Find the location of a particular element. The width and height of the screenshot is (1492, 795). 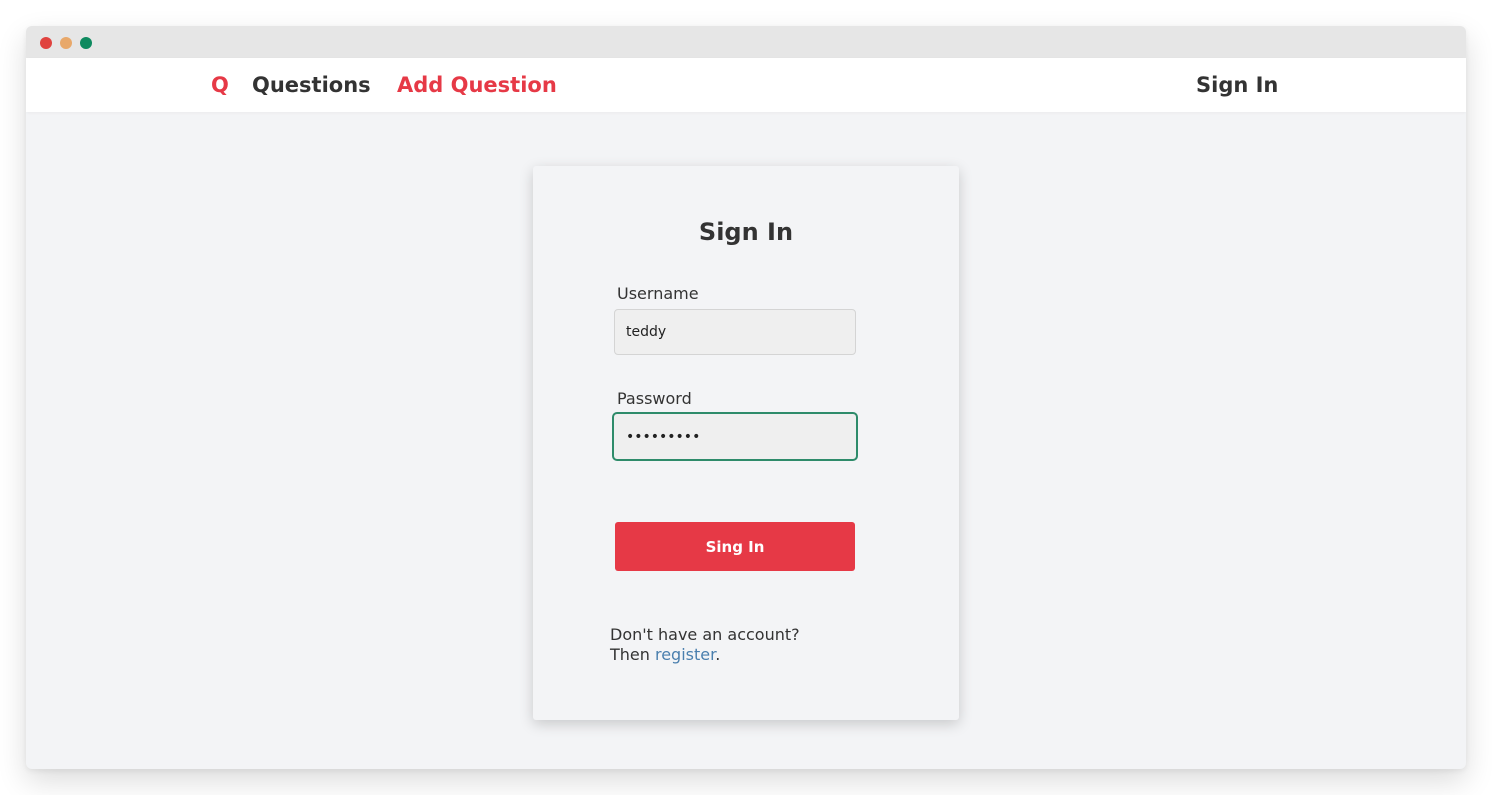

logo-link: Q is located at coordinates (220, 85).